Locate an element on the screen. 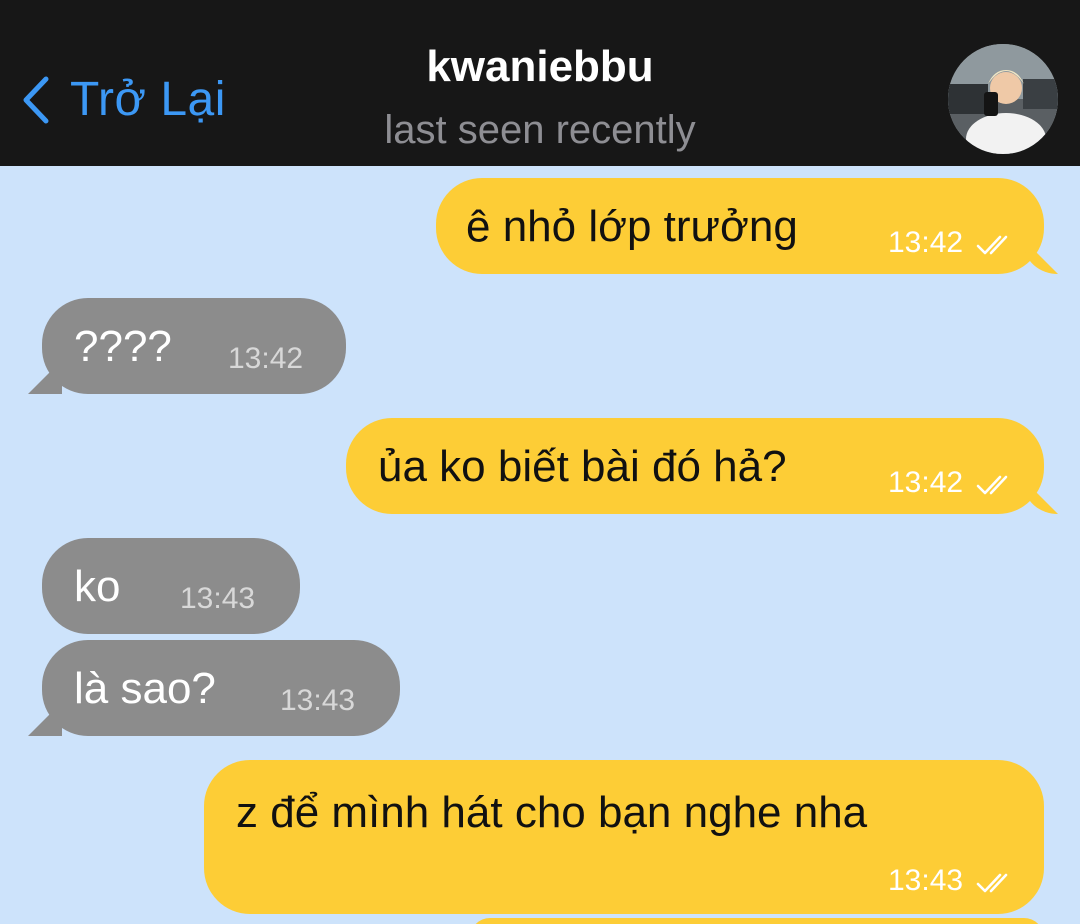 This screenshot has width=1080, height=924. message-outgoing: ê nhỏ lớp trưởng 13:42 is located at coordinates (740, 226).